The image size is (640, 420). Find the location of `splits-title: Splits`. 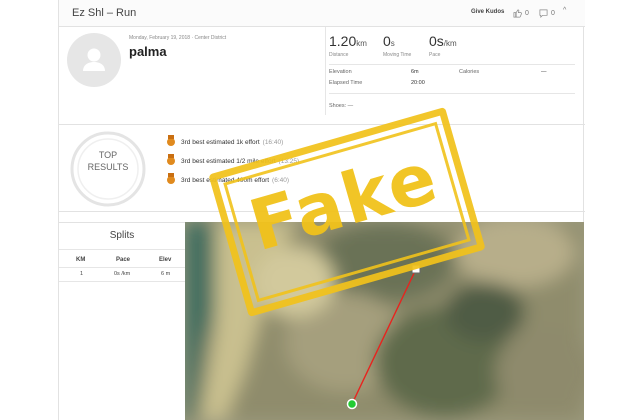

splits-title: Splits is located at coordinates (122, 235).